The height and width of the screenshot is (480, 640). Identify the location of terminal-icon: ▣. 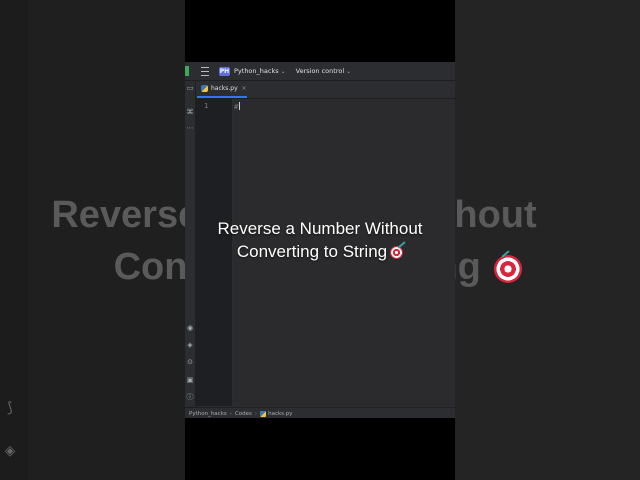
(190, 380).